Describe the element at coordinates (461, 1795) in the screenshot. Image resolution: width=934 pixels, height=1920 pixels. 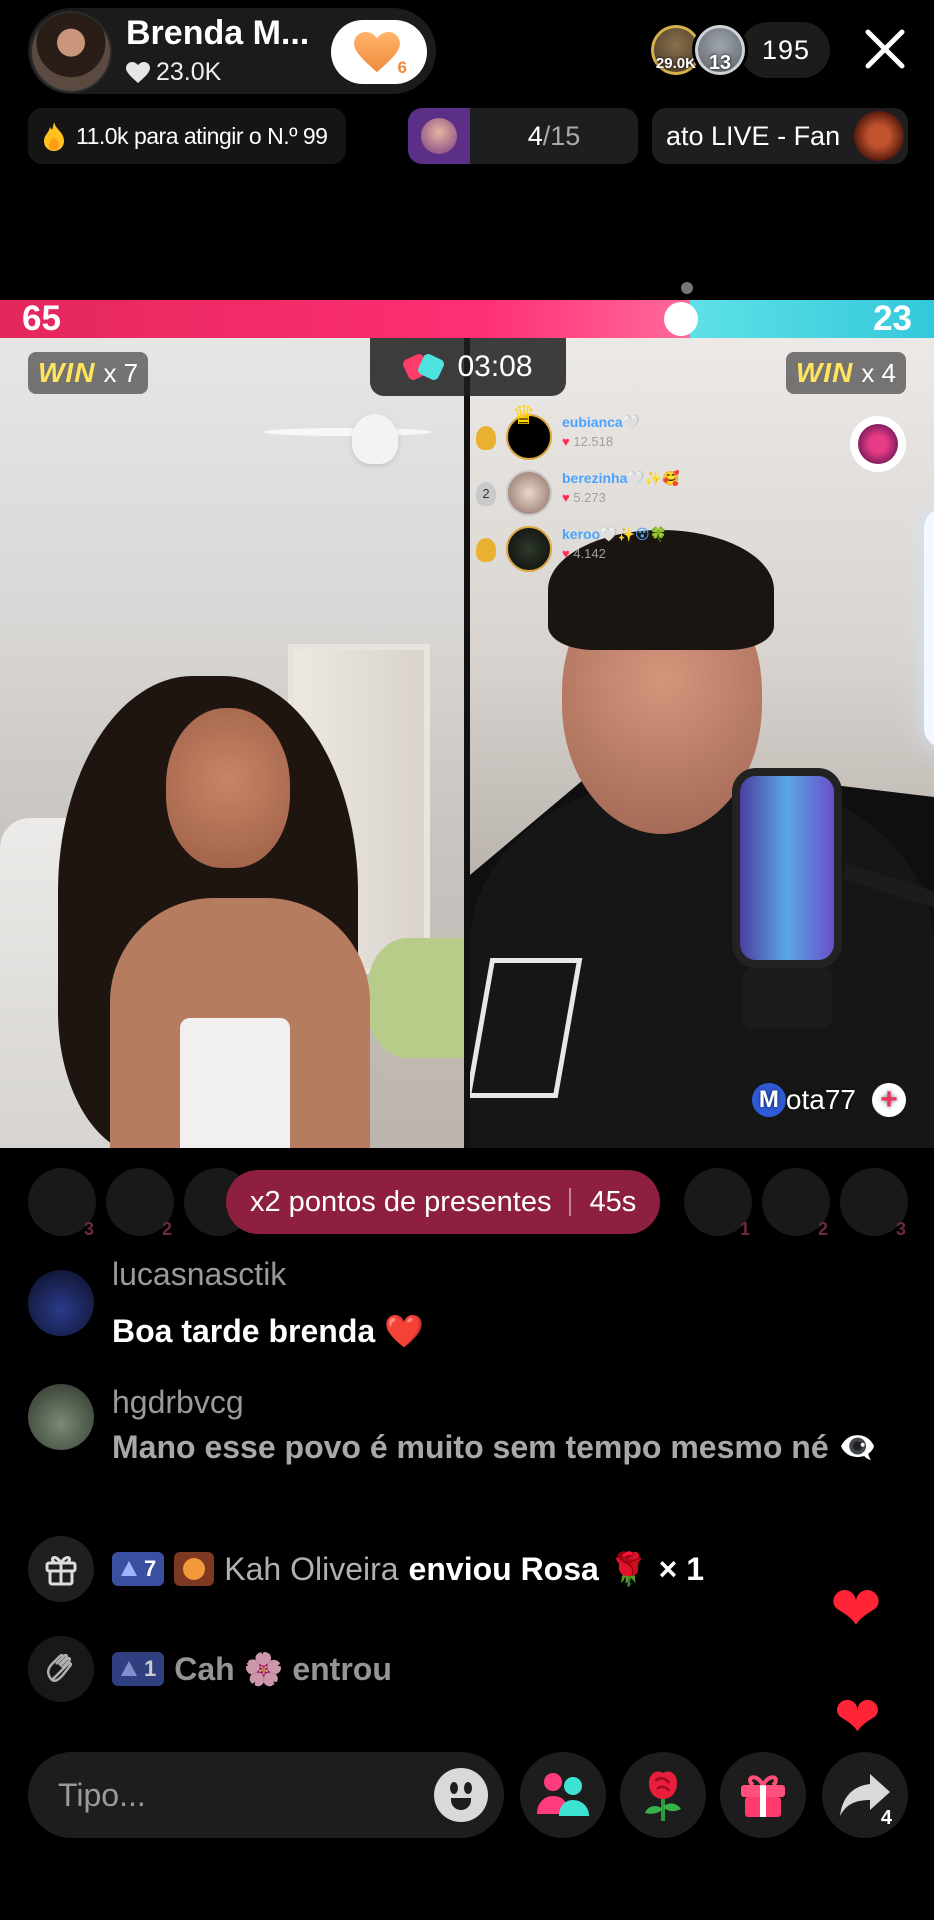
I see `emoji-icon` at that location.